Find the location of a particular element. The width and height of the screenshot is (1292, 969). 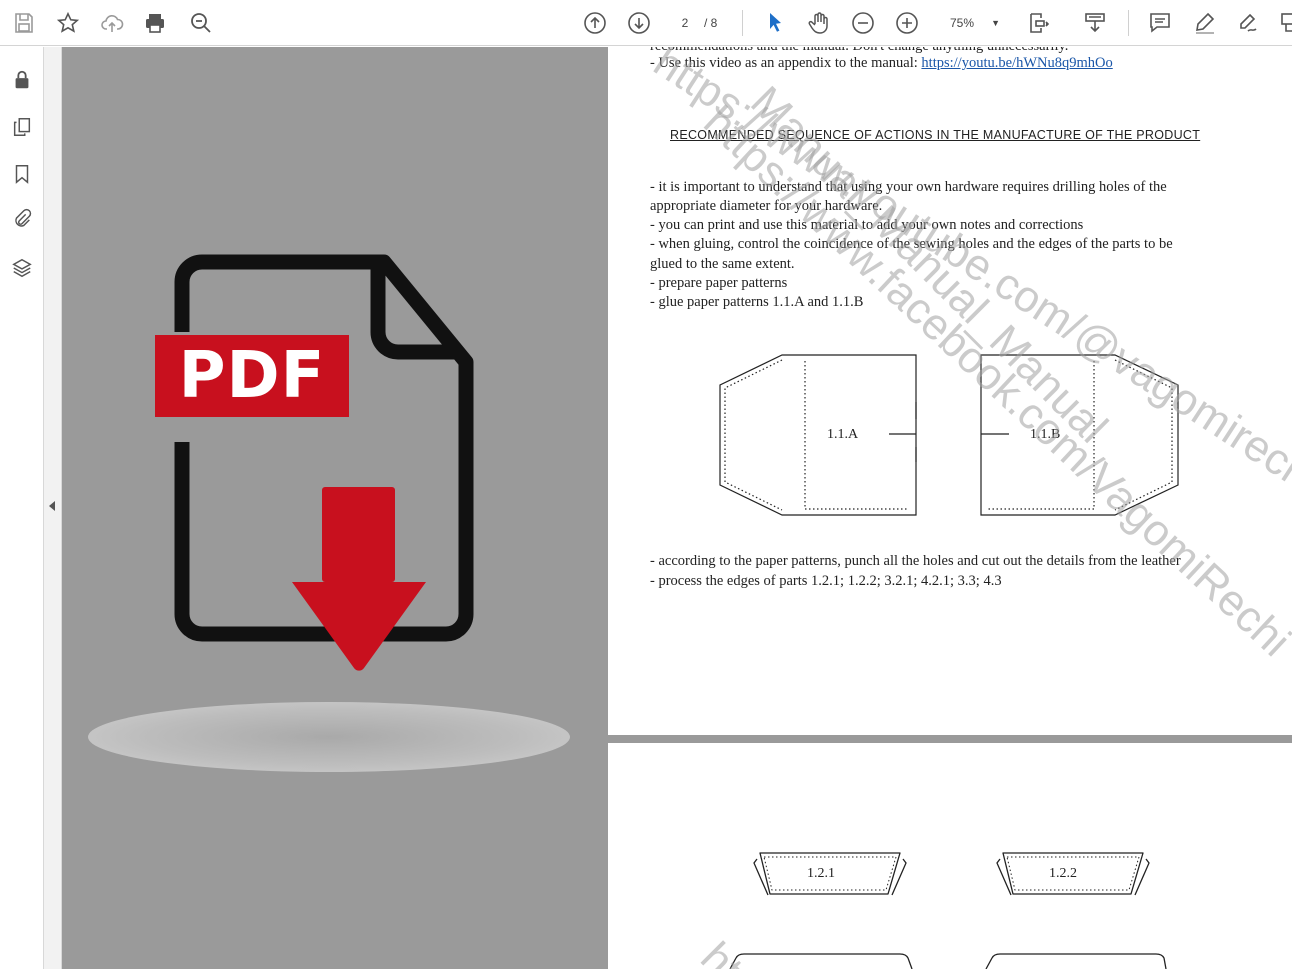

download-arrow-shaft is located at coordinates (358, 534).